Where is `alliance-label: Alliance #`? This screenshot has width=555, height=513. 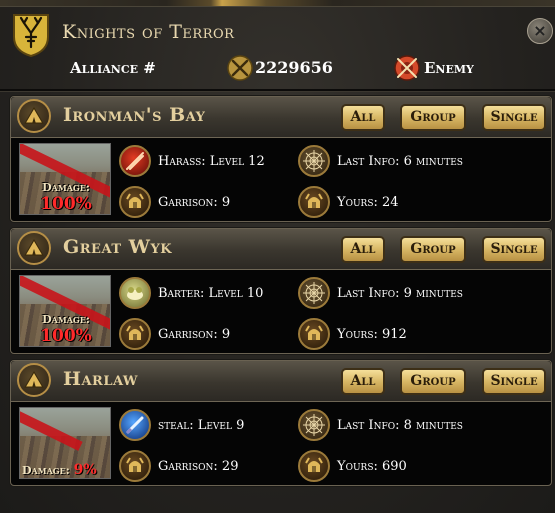 alliance-label: Alliance # is located at coordinates (113, 68).